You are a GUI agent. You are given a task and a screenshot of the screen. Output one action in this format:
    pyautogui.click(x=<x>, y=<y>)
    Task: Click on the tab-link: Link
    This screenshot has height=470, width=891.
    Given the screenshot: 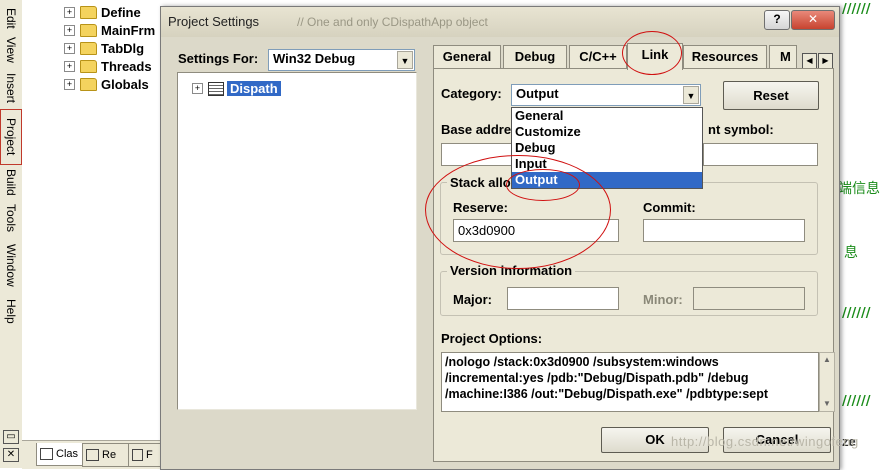 What is the action you would take?
    pyautogui.click(x=655, y=56)
    